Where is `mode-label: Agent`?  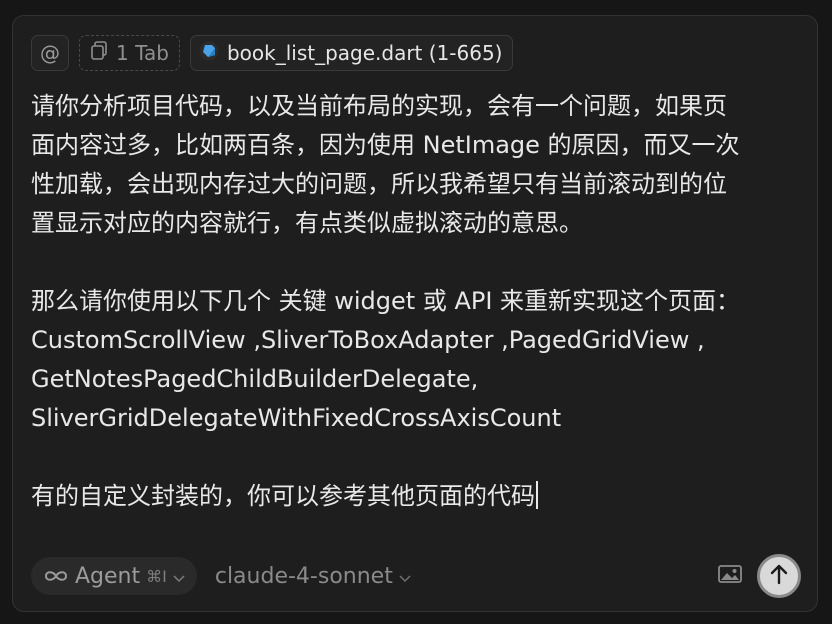 mode-label: Agent is located at coordinates (108, 576).